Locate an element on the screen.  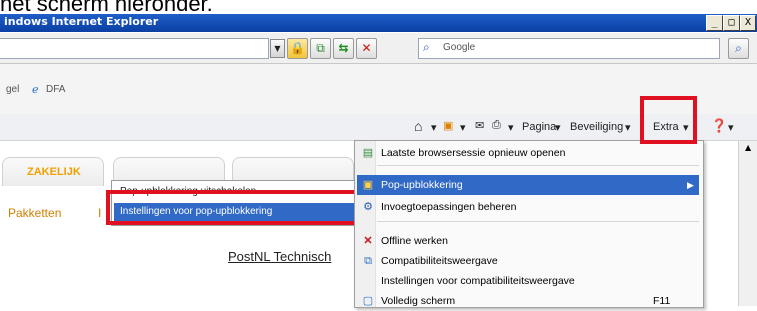
addons-icon: ⚙ is located at coordinates (368, 207).